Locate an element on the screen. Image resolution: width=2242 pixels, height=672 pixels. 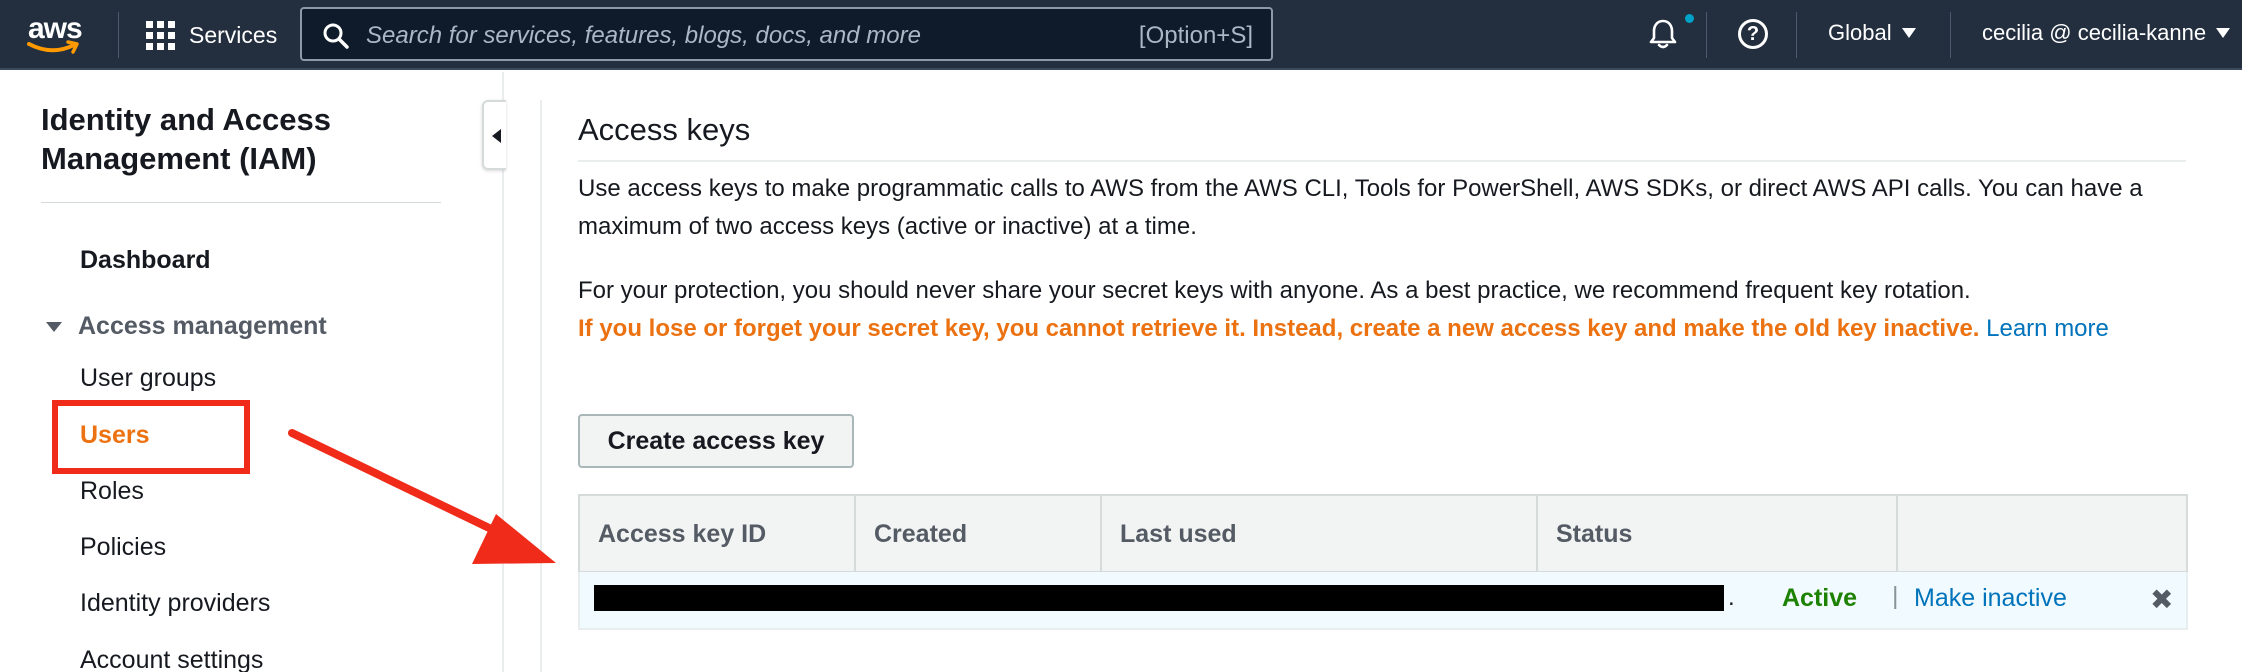
annotation-highlight-box is located at coordinates (151, 437).